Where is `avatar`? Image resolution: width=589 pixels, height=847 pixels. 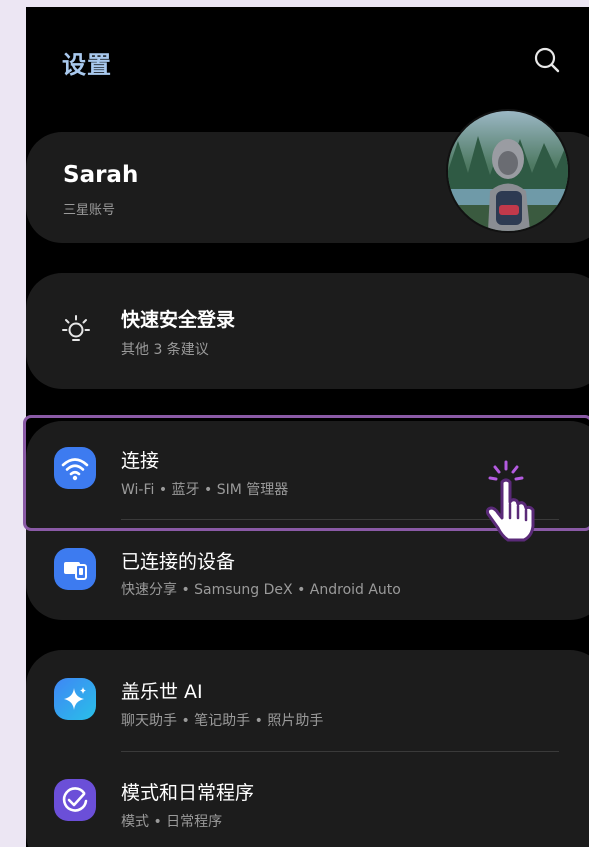 avatar is located at coordinates (508, 171).